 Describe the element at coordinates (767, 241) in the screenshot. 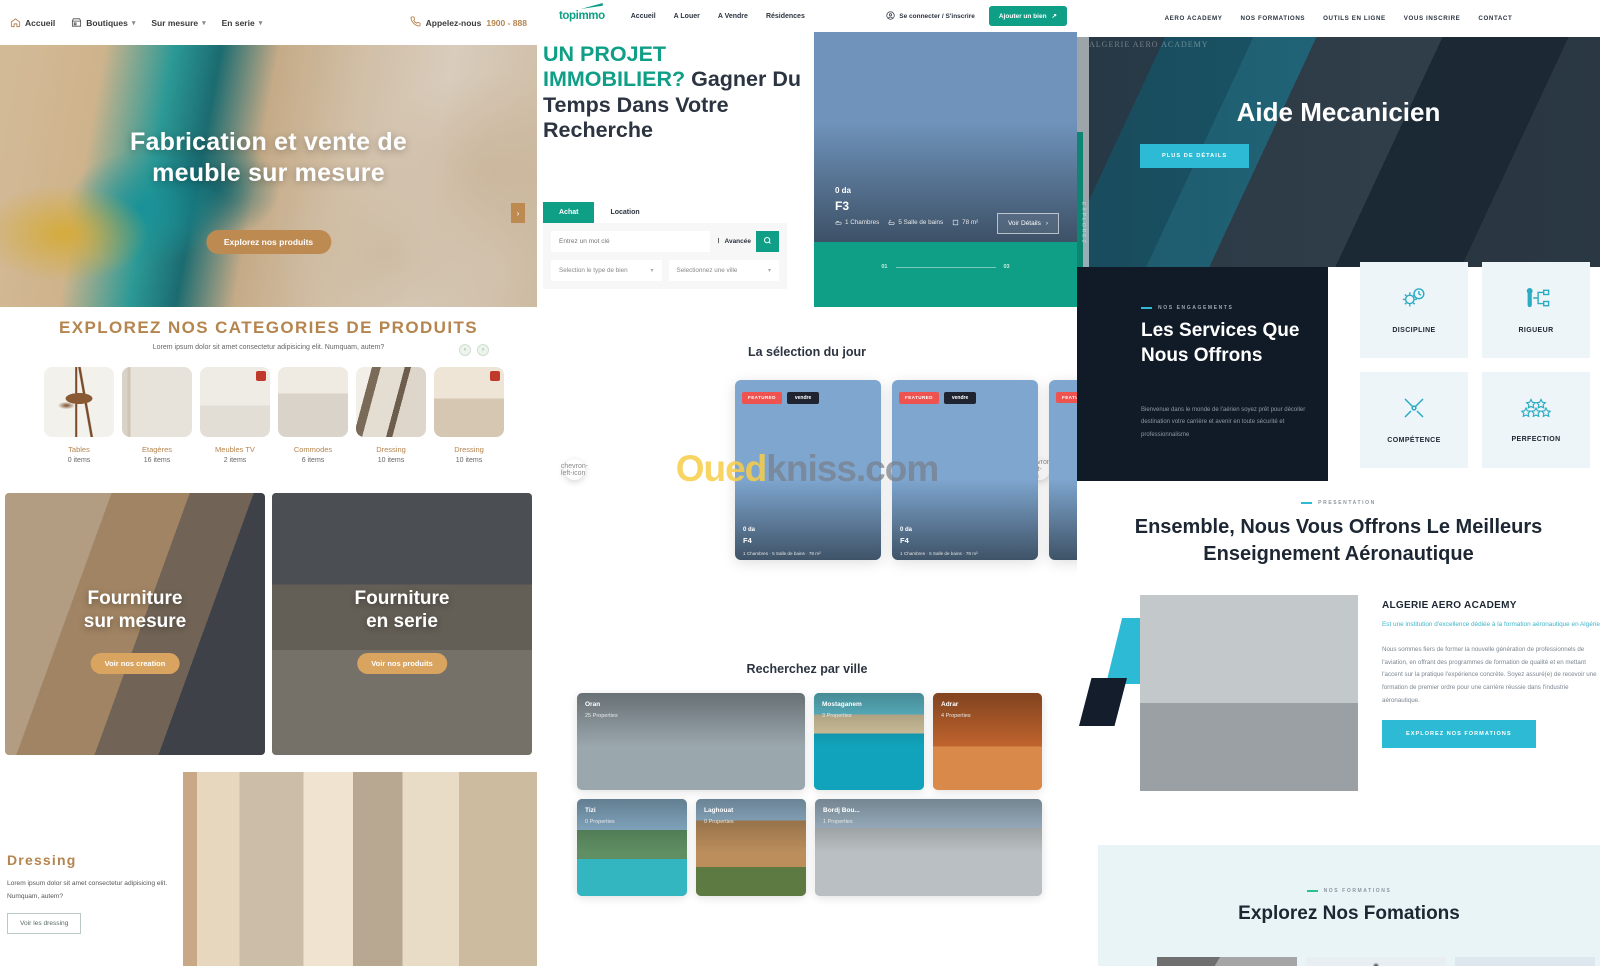

I see `search-button` at that location.